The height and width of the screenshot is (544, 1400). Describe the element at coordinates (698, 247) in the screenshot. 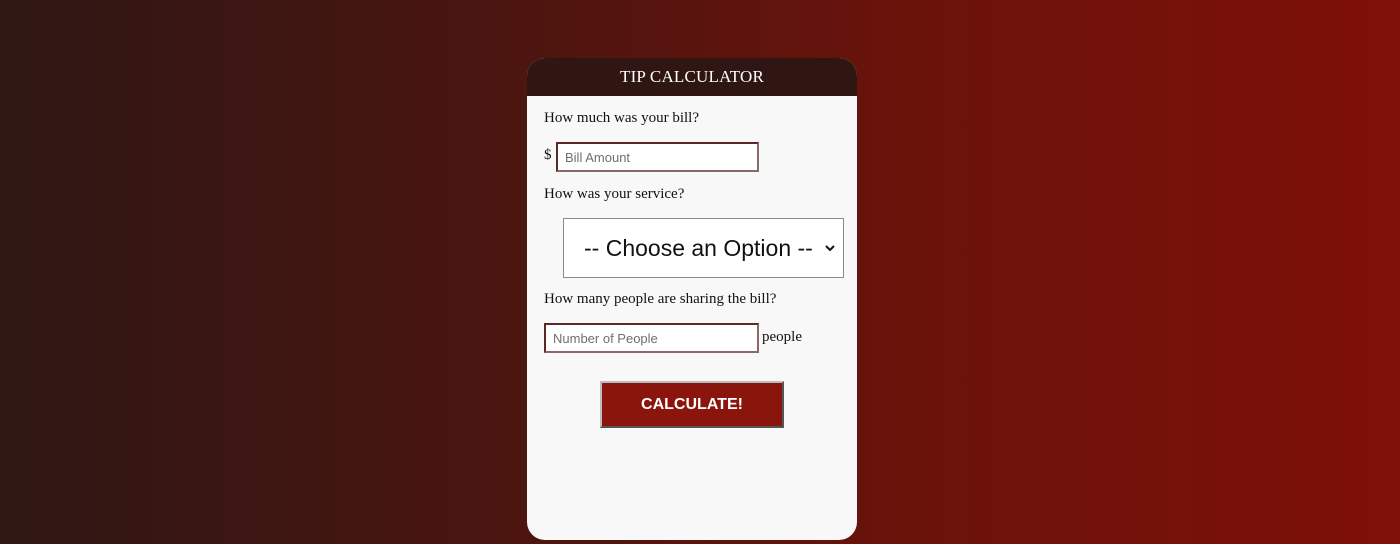

I see `service-select-value: -- Choose an Option --` at that location.